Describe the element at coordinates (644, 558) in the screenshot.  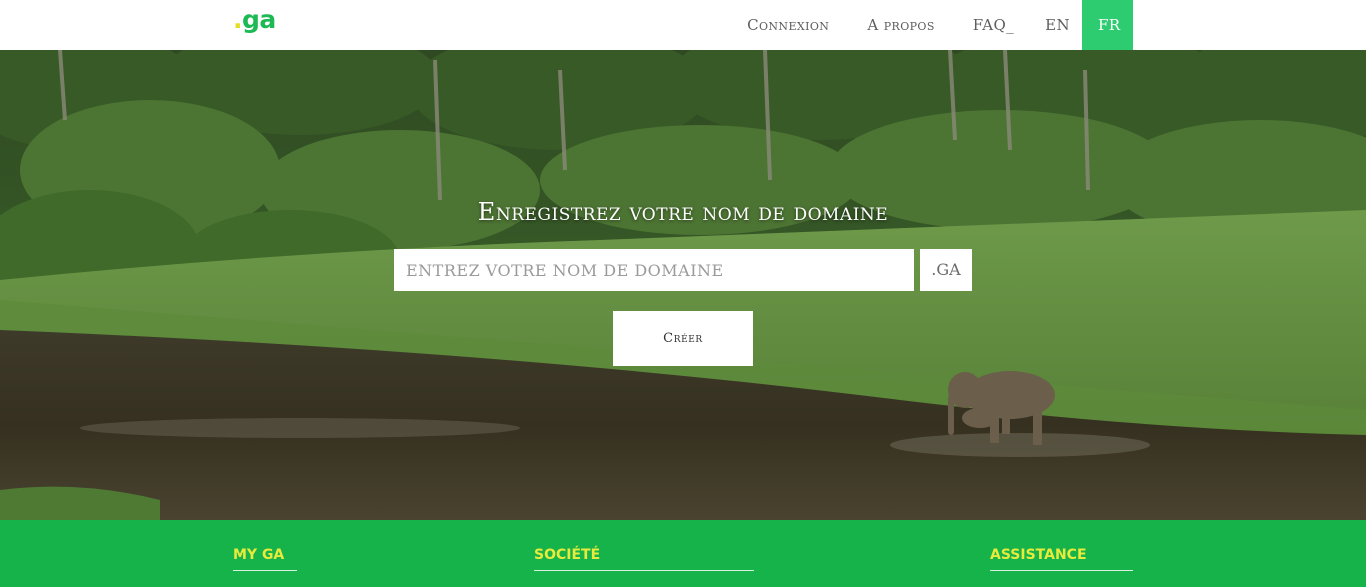
I see `footer-heading-company: SOCIÉTÉ` at that location.